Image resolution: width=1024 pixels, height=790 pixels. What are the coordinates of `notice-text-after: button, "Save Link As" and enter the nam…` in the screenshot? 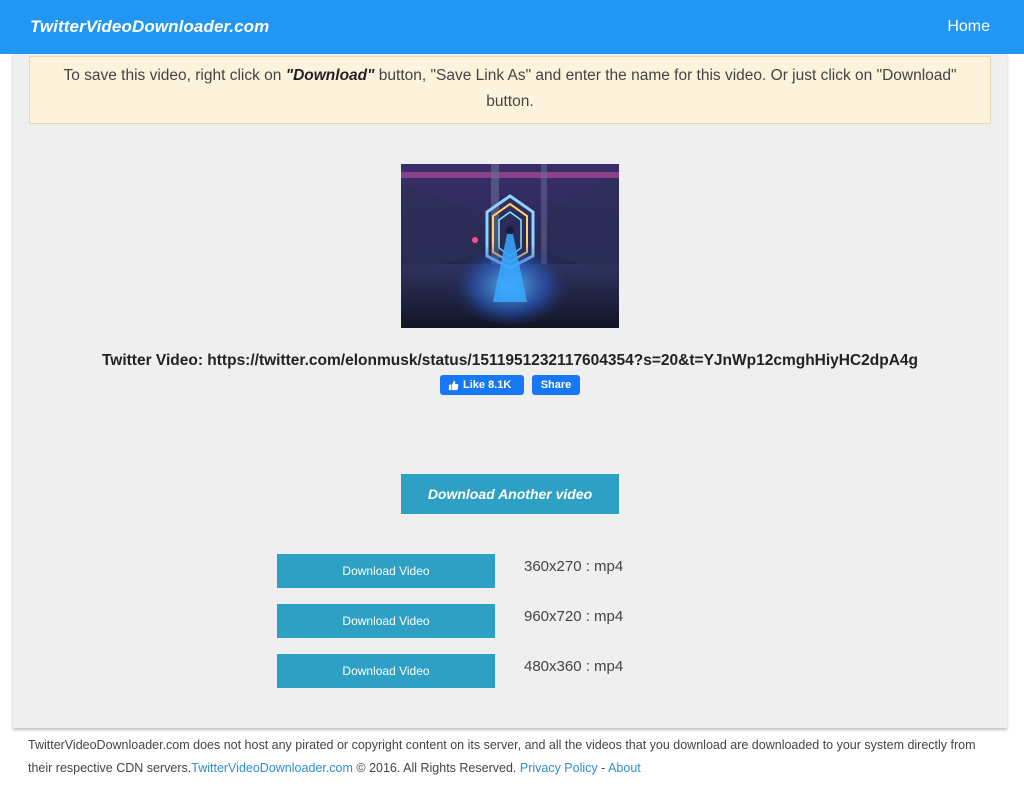 It's located at (665, 88).